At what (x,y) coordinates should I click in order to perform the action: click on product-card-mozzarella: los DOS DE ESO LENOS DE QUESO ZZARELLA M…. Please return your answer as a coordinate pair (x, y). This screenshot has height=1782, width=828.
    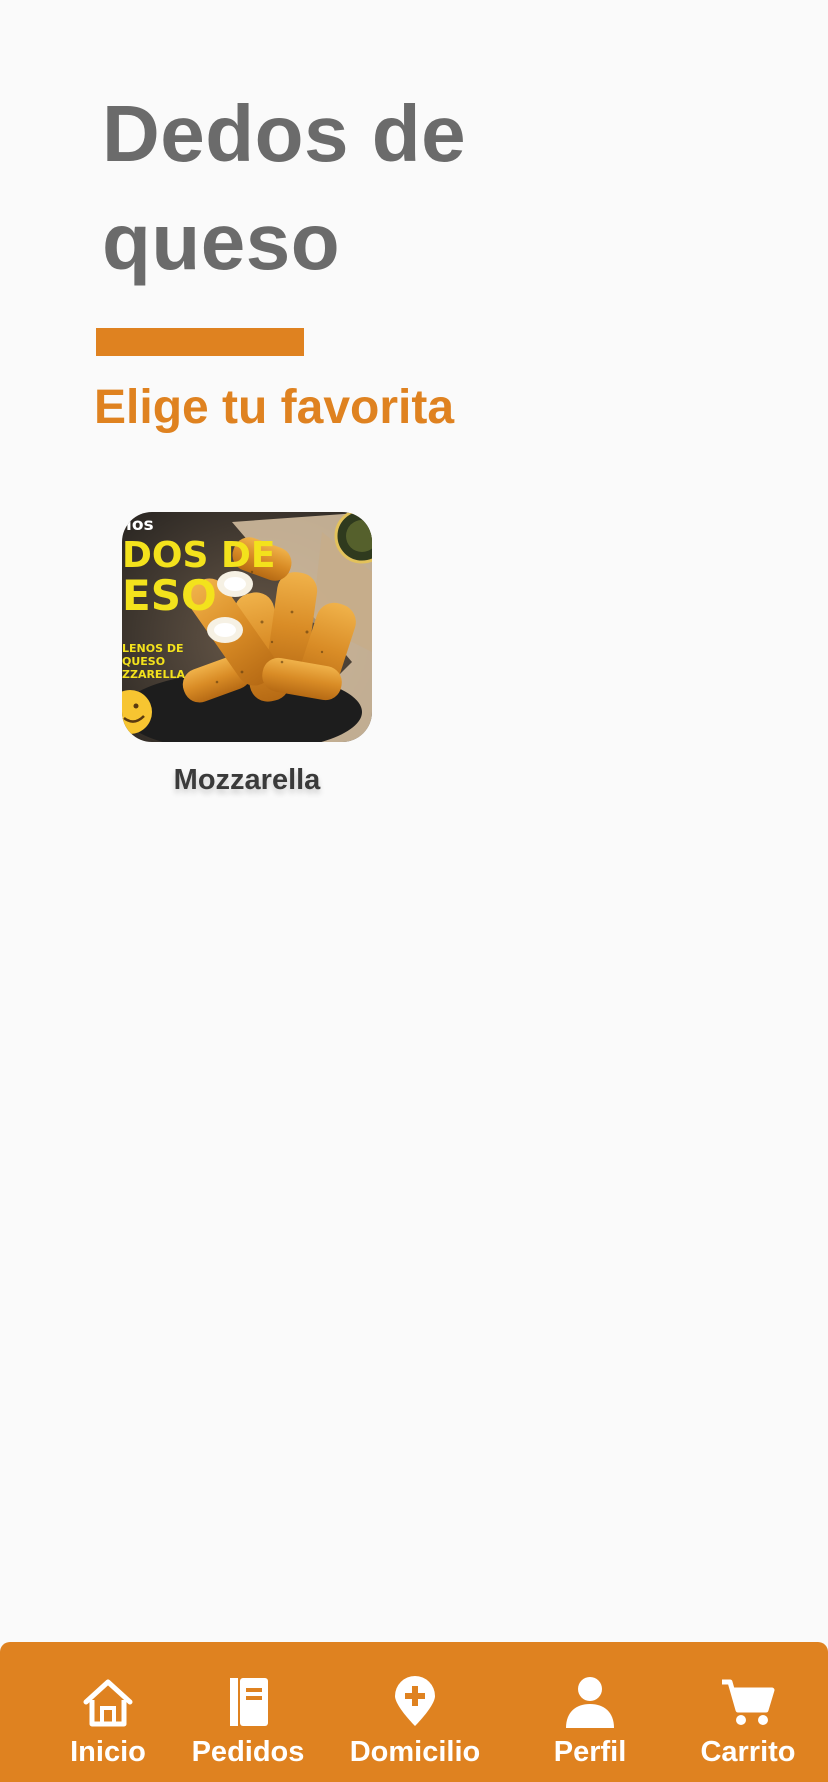
    Looking at the image, I should click on (247, 654).